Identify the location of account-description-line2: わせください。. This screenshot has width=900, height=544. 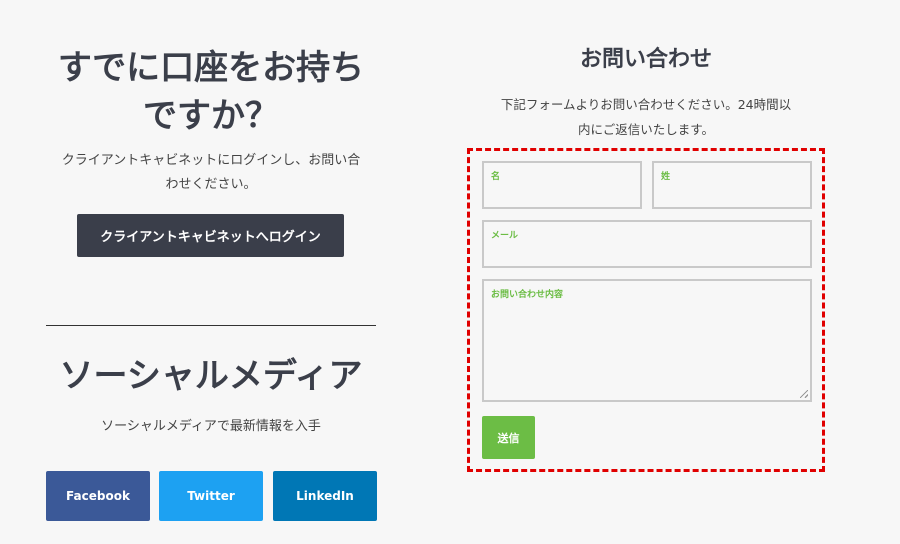
(211, 184).